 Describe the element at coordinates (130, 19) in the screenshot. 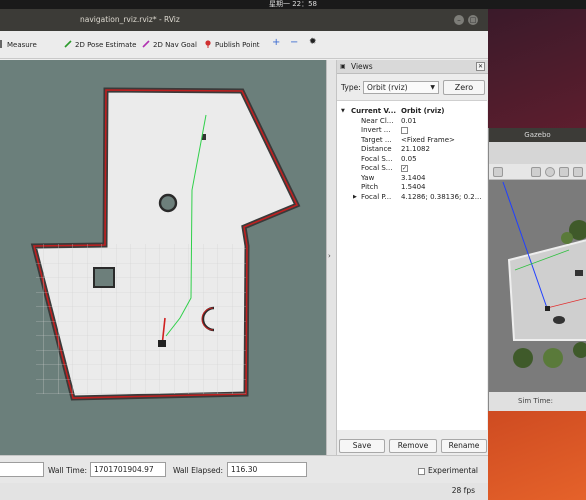

I see `rviz-window-title: navigation_rviz.rviz* - RViz` at that location.